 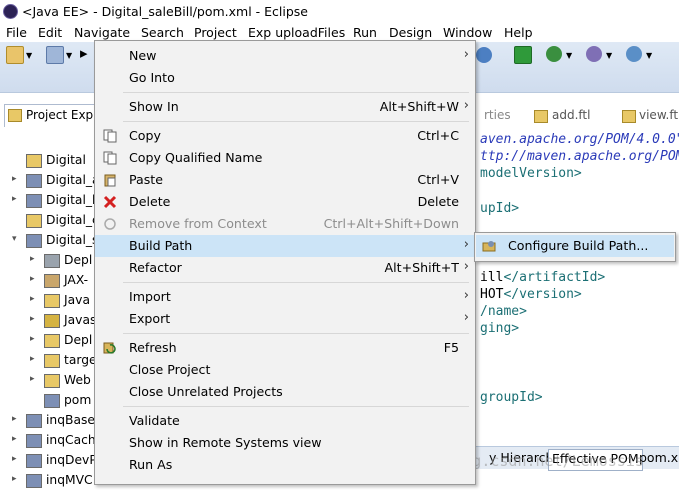 What do you see at coordinates (10, 11) in the screenshot?
I see `eclipse-logo-icon` at bounding box center [10, 11].